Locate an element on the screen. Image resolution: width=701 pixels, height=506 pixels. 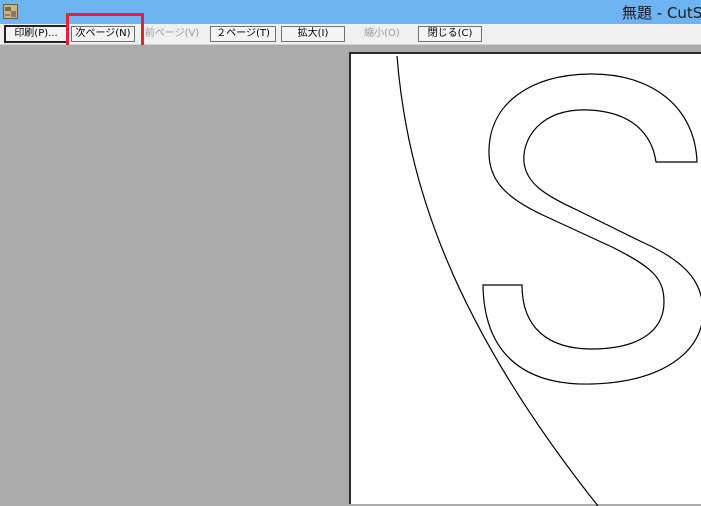
zoom-in-button: 拡大(I) is located at coordinates (313, 34).